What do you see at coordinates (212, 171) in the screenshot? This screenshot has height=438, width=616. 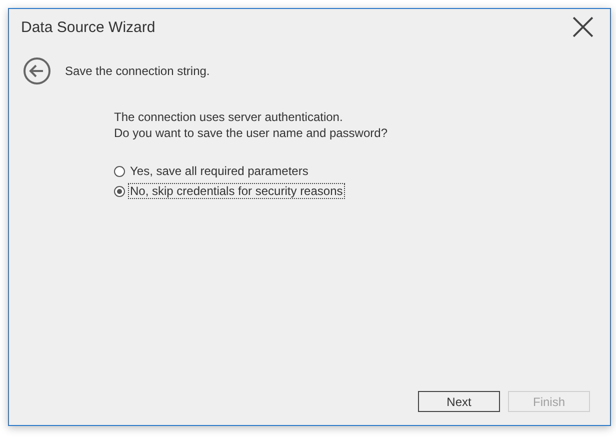 I see `radio-option: Yes, save all required parameters` at bounding box center [212, 171].